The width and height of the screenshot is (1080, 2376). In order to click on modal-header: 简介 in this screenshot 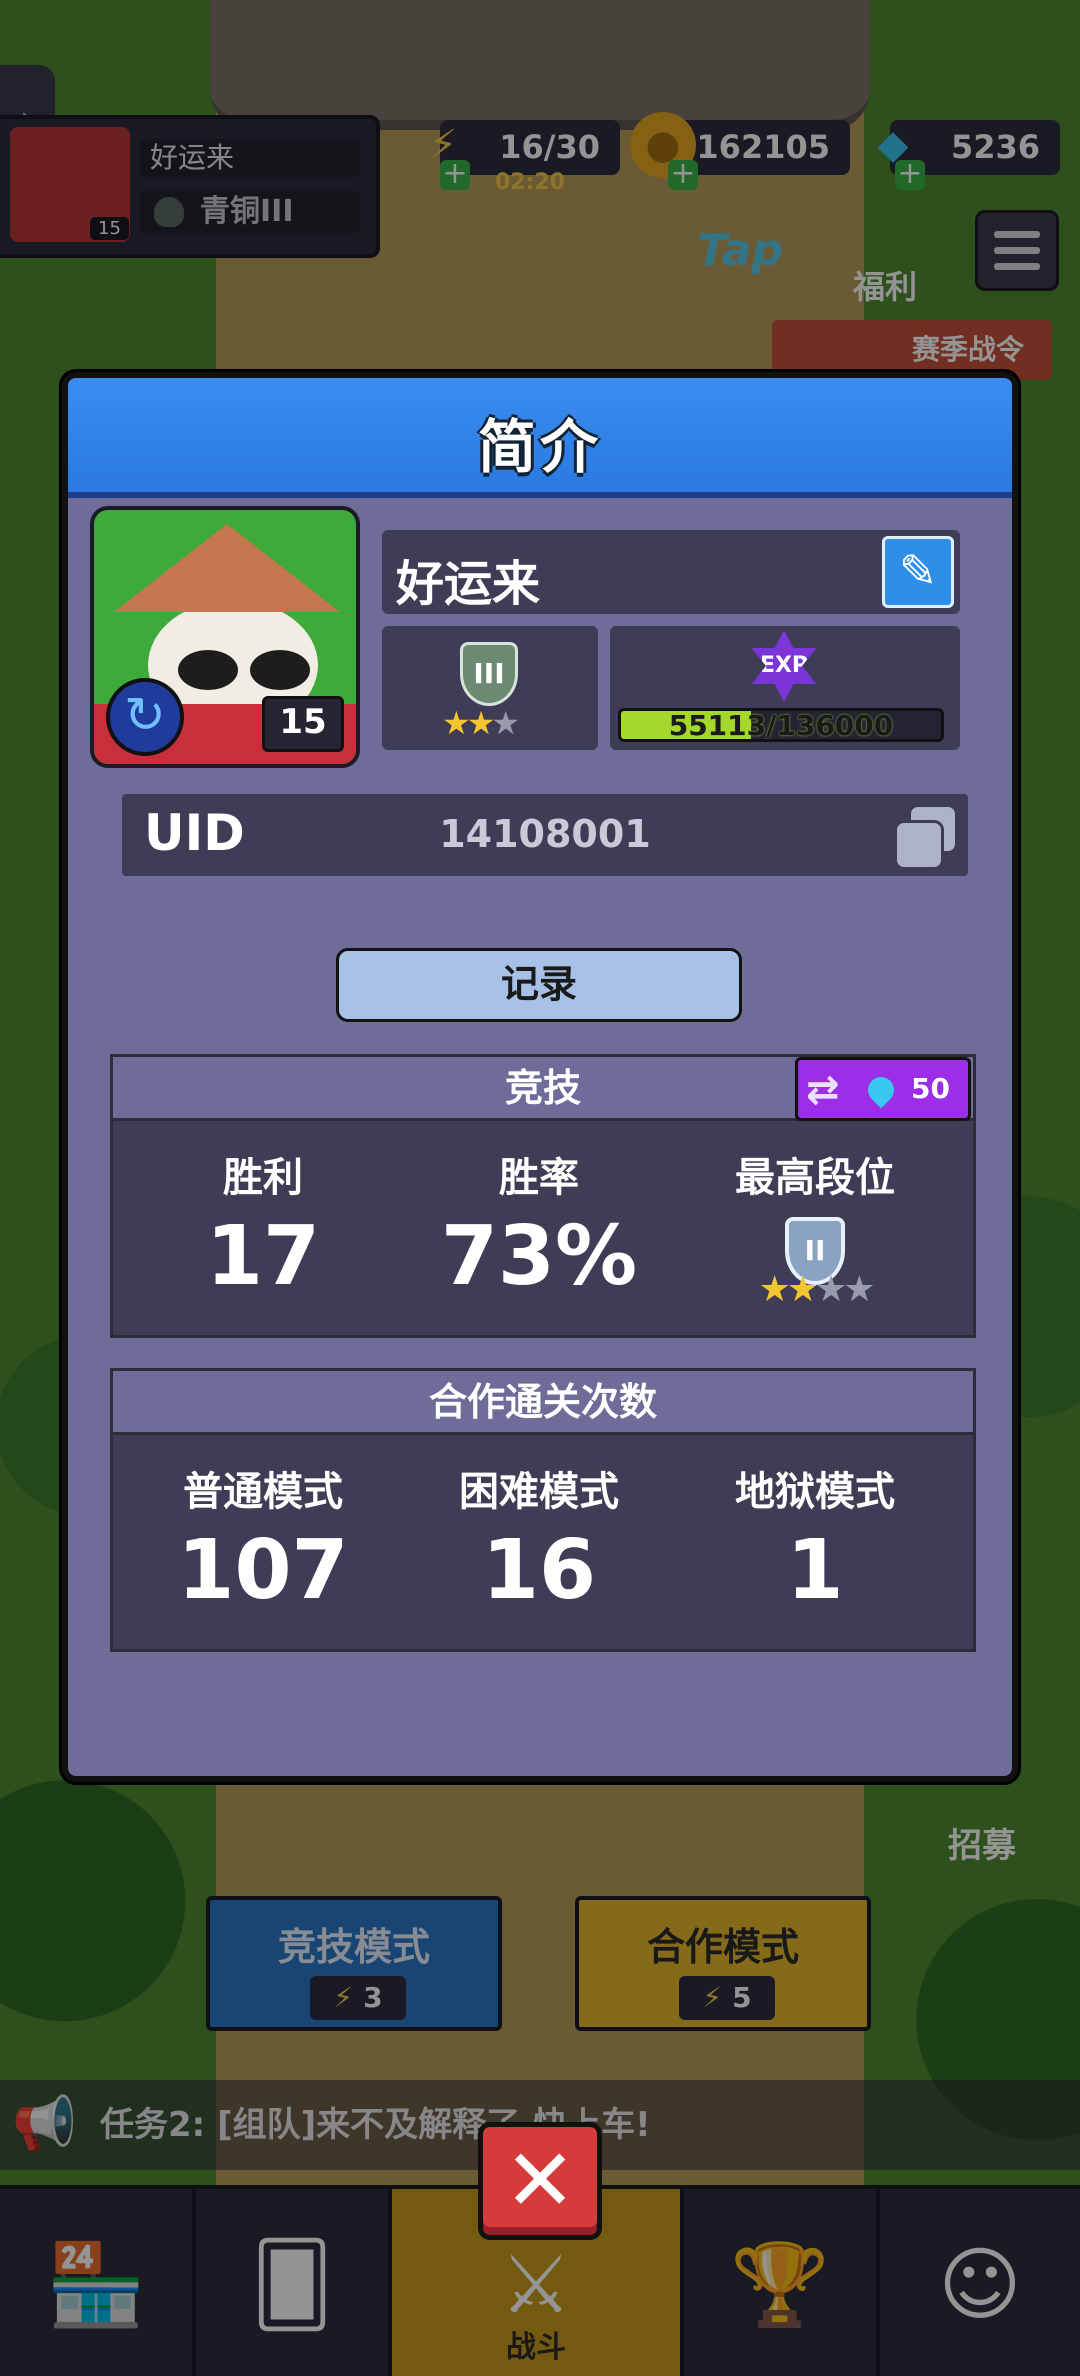, I will do `click(540, 438)`.